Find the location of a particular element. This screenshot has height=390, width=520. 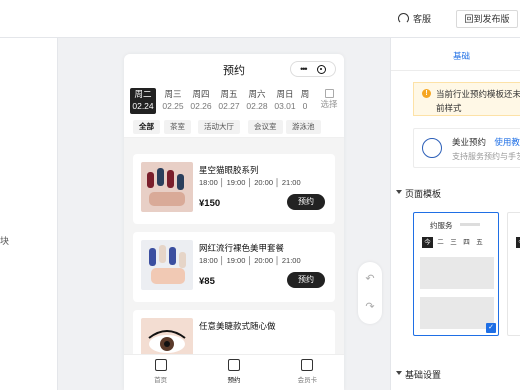

divider is located at coordinates (455, 70).